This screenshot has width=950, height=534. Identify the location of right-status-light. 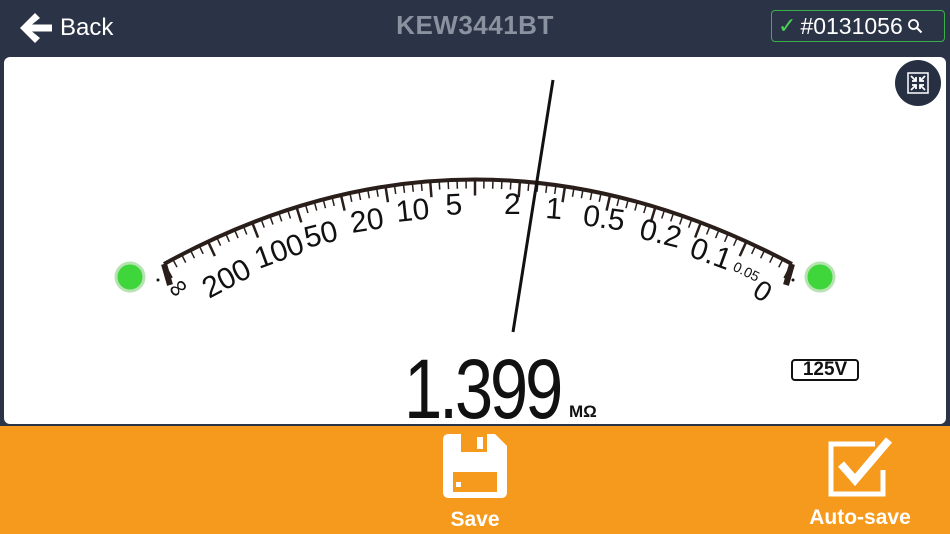
(820, 277).